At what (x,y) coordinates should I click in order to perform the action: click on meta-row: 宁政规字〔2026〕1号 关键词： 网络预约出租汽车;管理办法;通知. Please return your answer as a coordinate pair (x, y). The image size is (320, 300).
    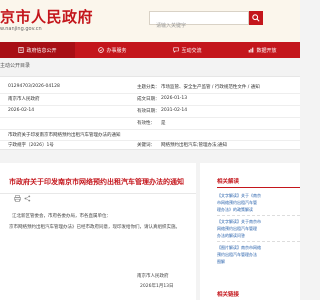
    Looking at the image, I should click on (150, 145).